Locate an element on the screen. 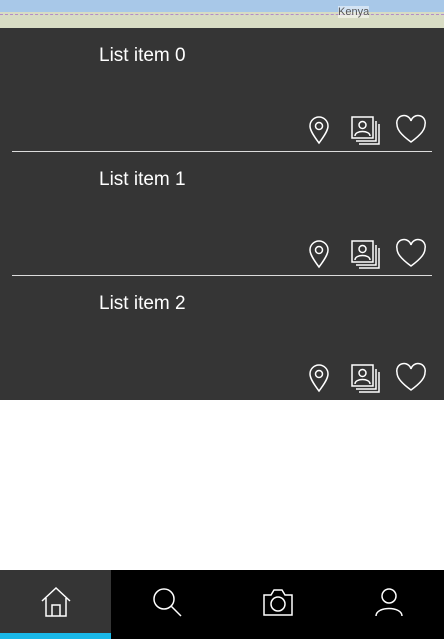 The width and height of the screenshot is (444, 639). camera-icon is located at coordinates (278, 604).